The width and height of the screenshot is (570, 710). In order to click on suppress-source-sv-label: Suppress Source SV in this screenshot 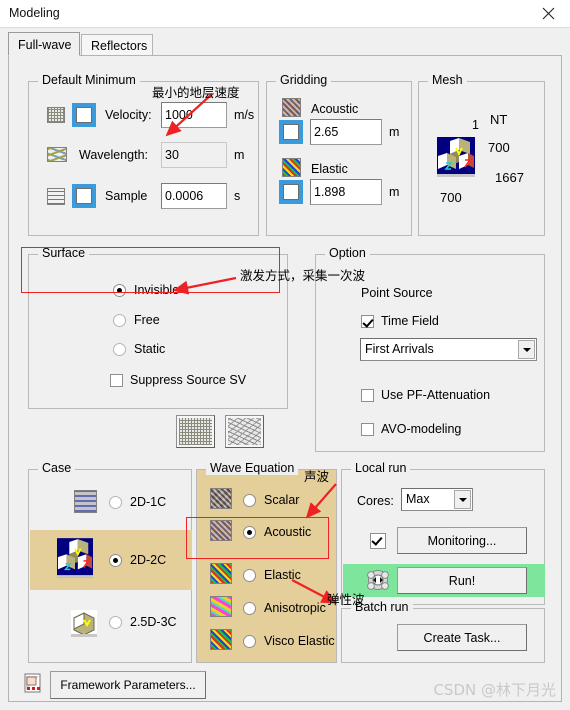, I will do `click(188, 380)`.